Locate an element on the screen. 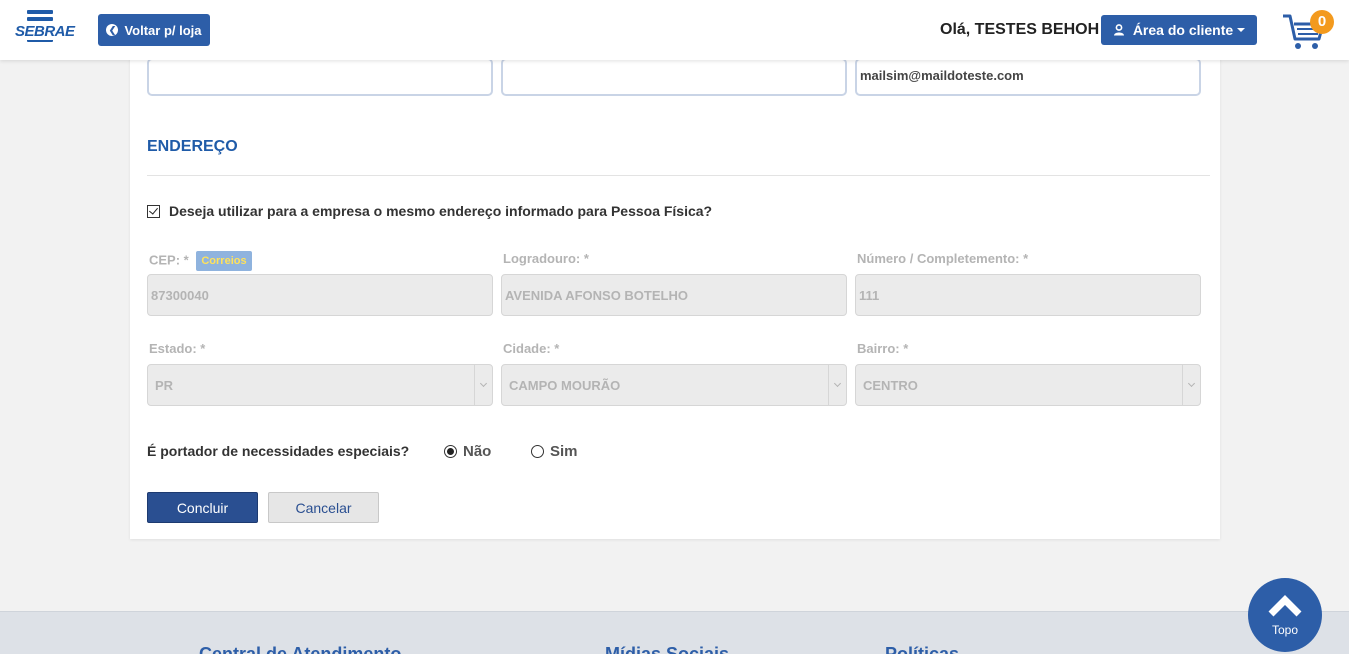 This screenshot has height=654, width=1349. radio-option-yes: Sim is located at coordinates (554, 451).